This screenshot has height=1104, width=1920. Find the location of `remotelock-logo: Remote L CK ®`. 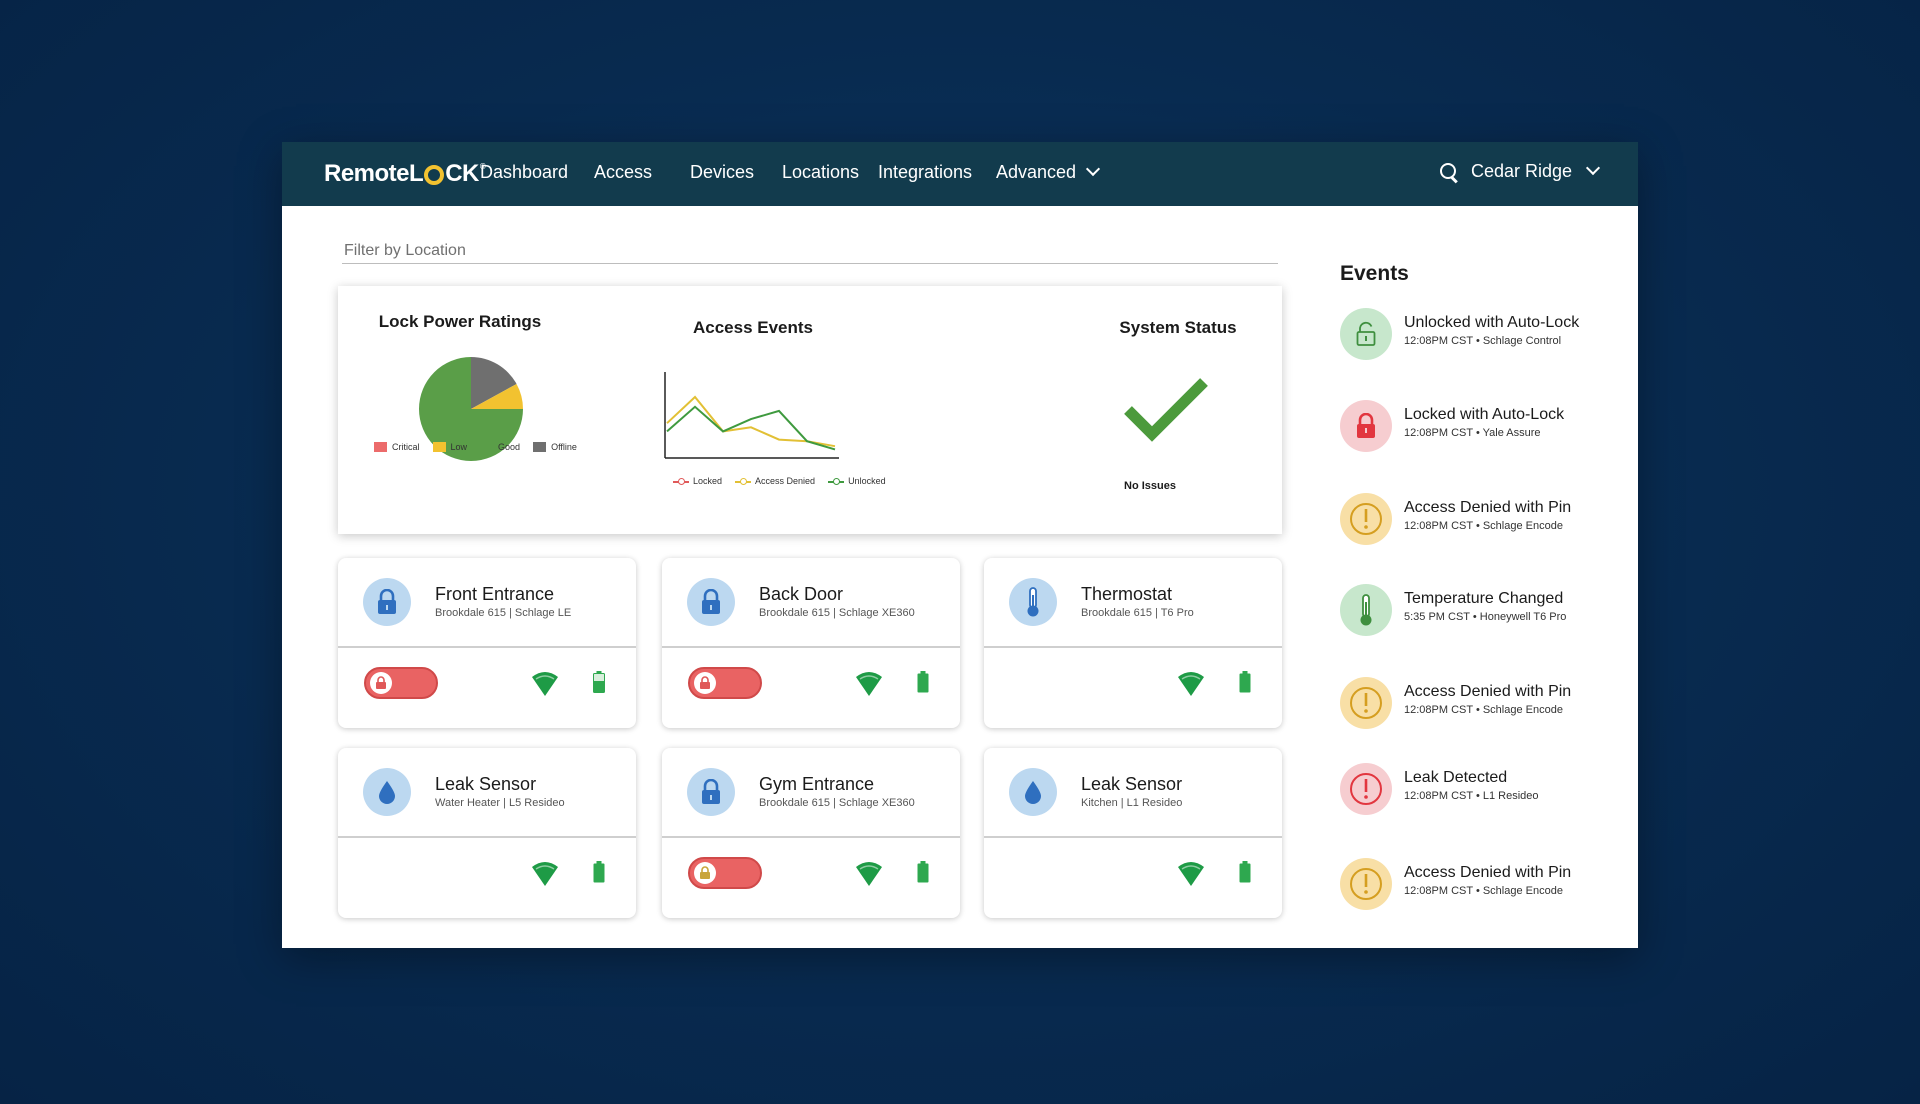

remotelock-logo: Remote L CK ® is located at coordinates (405, 174).